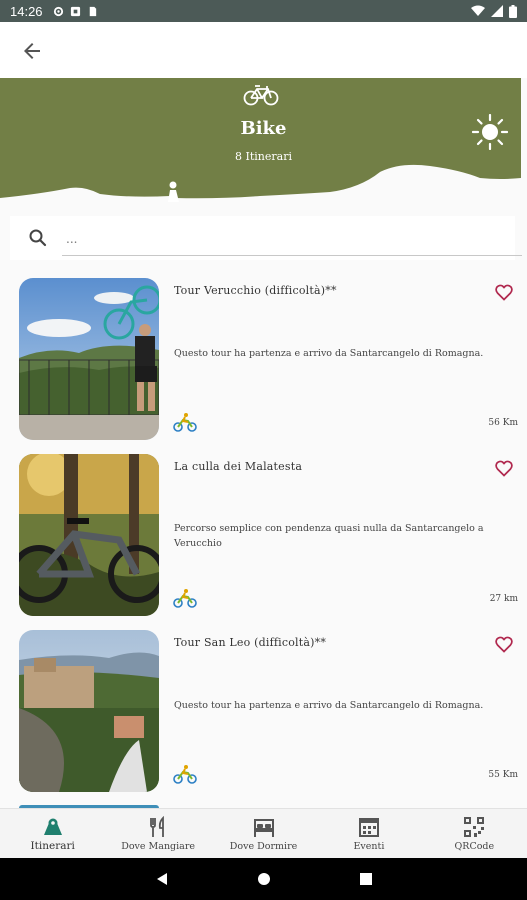 The height and width of the screenshot is (900, 527). What do you see at coordinates (263, 846) in the screenshot?
I see `tab-label: Dove Dormire` at bounding box center [263, 846].